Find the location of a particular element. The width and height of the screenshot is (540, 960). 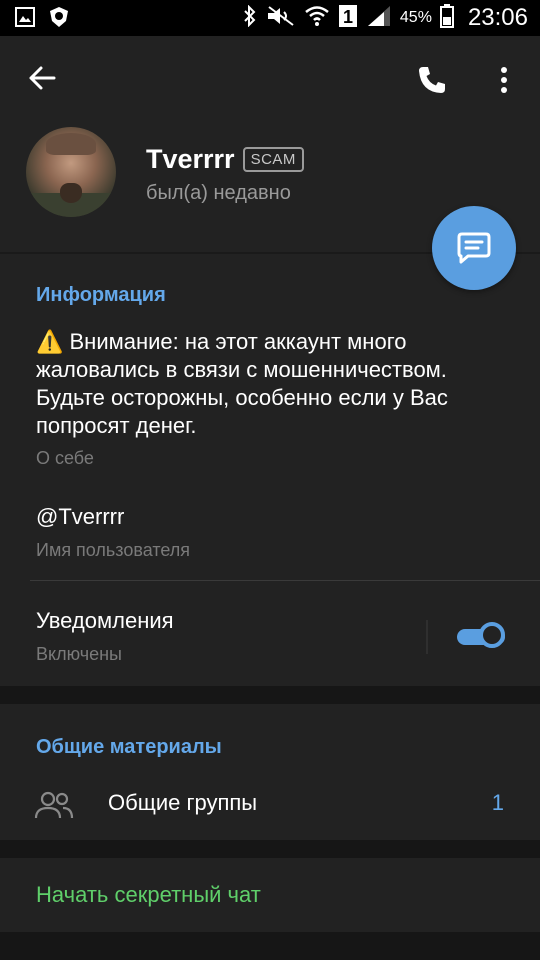

common-groups-count: 1 is located at coordinates (497, 802).